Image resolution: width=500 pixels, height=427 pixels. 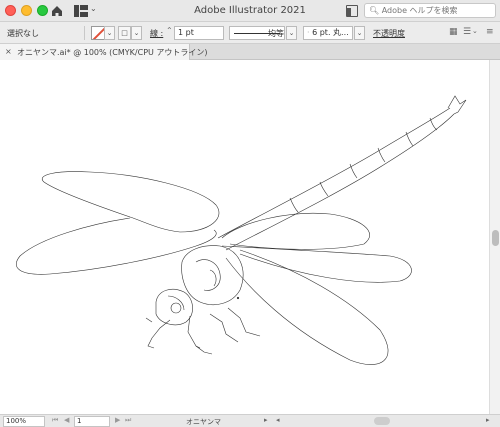 What do you see at coordinates (203, 422) in the screenshot?
I see `artboard-name: オニヤンマ` at bounding box center [203, 422].